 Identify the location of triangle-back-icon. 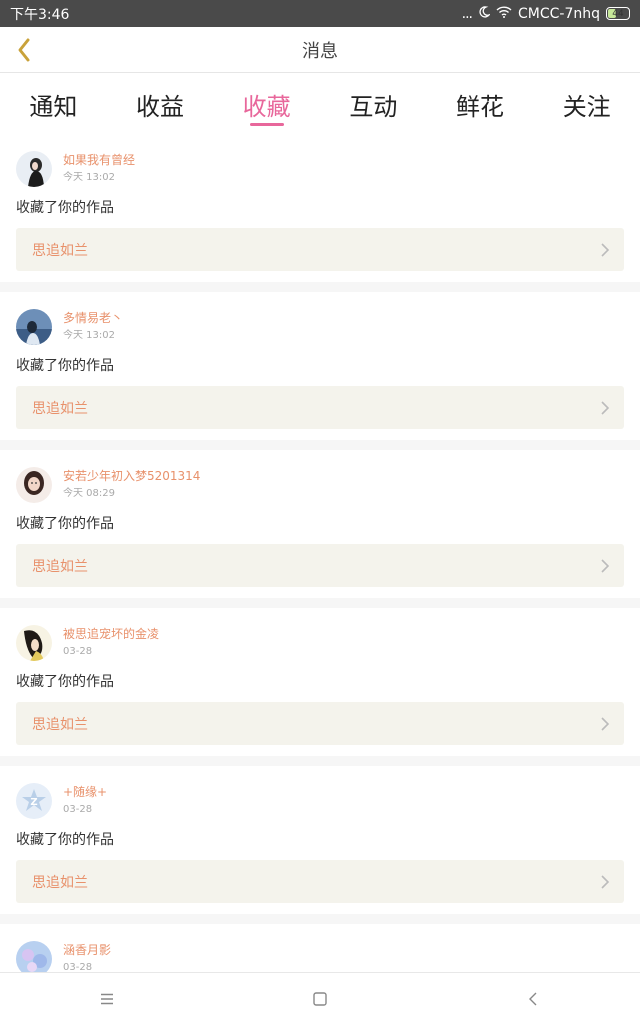
(533, 998).